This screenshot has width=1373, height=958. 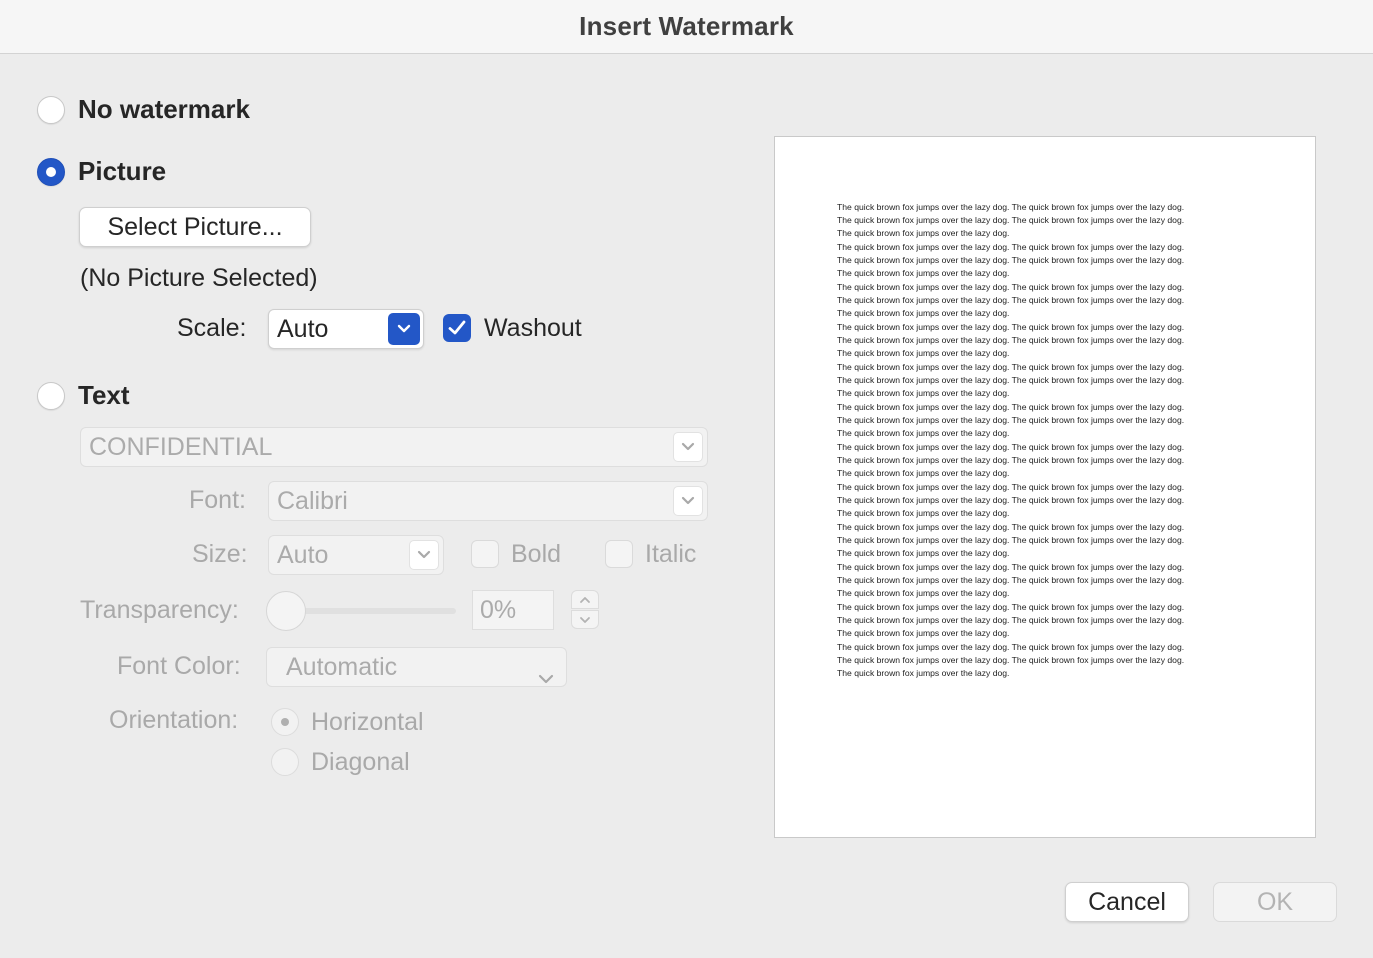 What do you see at coordinates (312, 500) in the screenshot?
I see `font-value: Calibri` at bounding box center [312, 500].